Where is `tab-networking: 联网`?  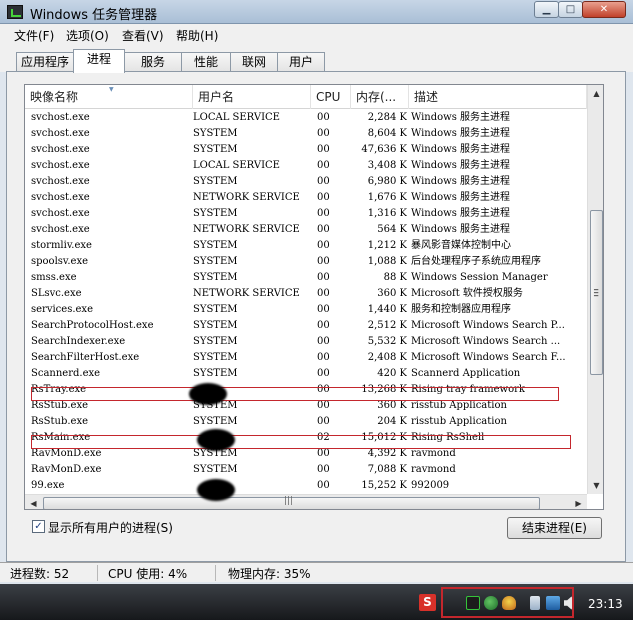 tab-networking: 联网 is located at coordinates (254, 62).